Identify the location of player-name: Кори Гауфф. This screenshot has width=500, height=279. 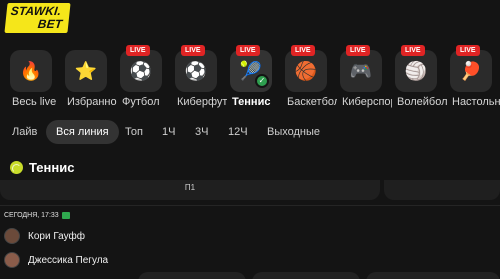
(56, 236).